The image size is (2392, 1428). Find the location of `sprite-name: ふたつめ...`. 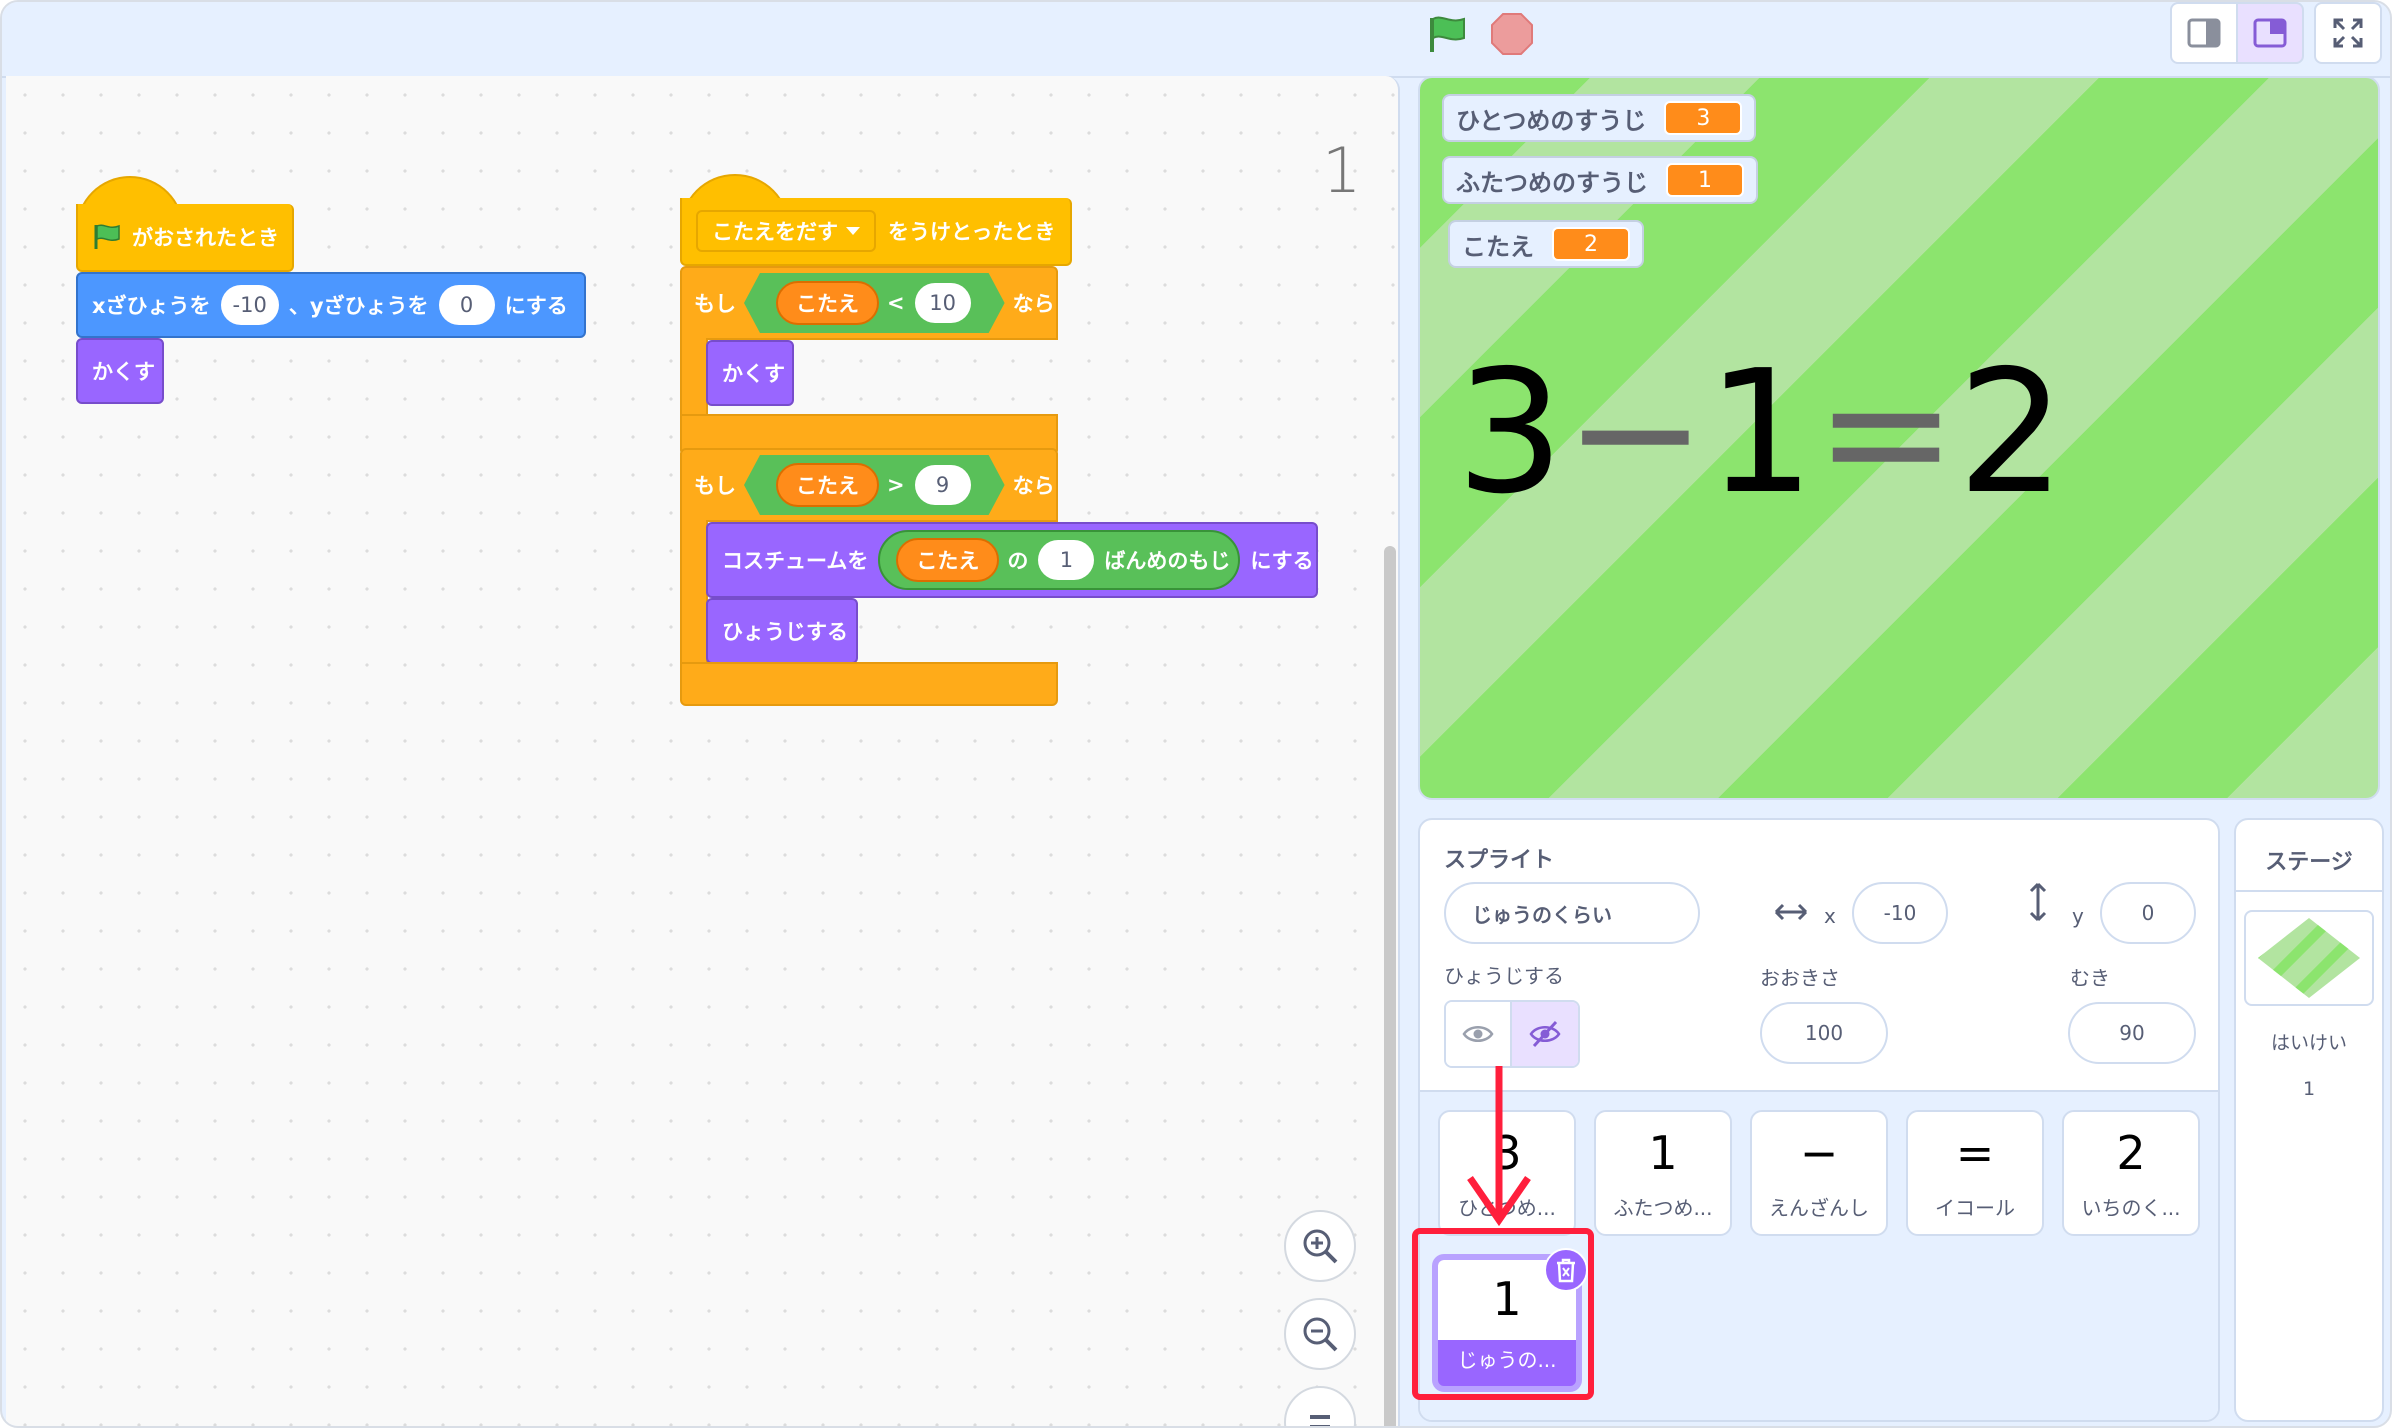

sprite-name: ふたつめ... is located at coordinates (1663, 1208).